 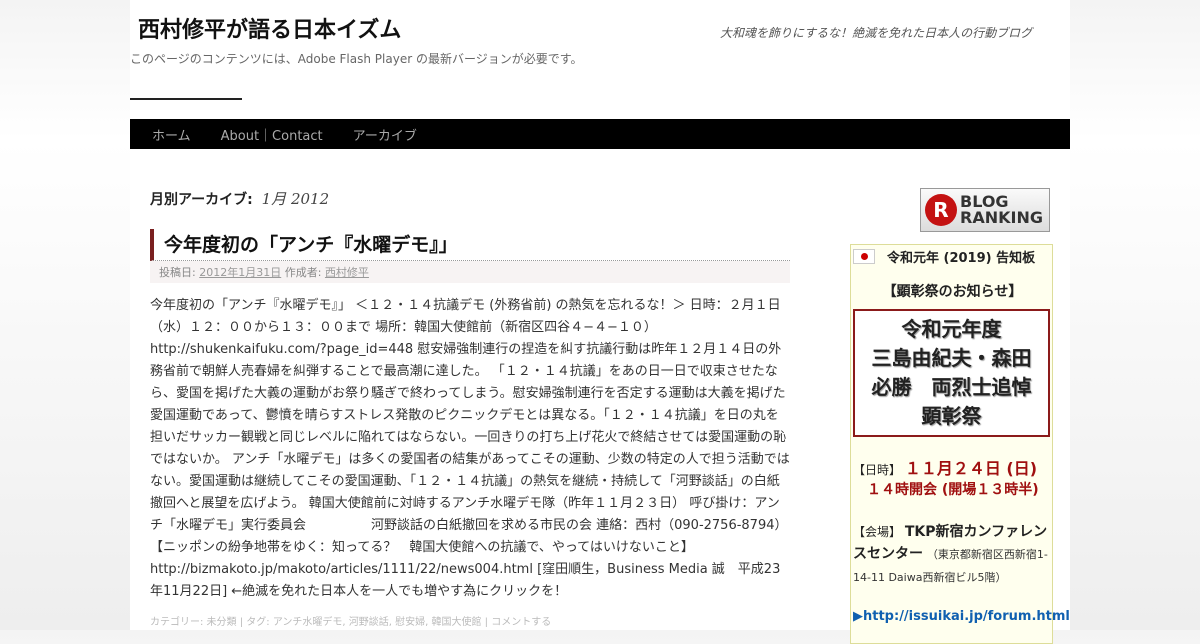 What do you see at coordinates (877, 470) in the screenshot?
I see `date-label: 【日時】` at bounding box center [877, 470].